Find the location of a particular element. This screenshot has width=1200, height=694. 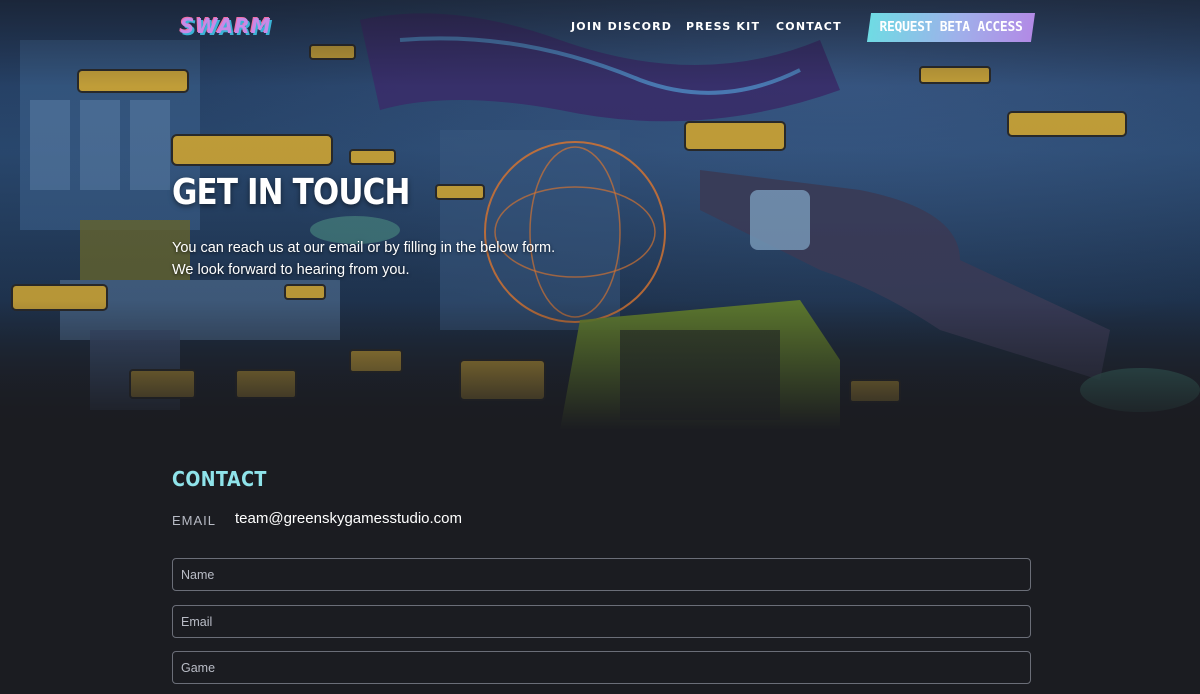

request-beta-access-button: REQUEST BETA ACCESS is located at coordinates (951, 27).